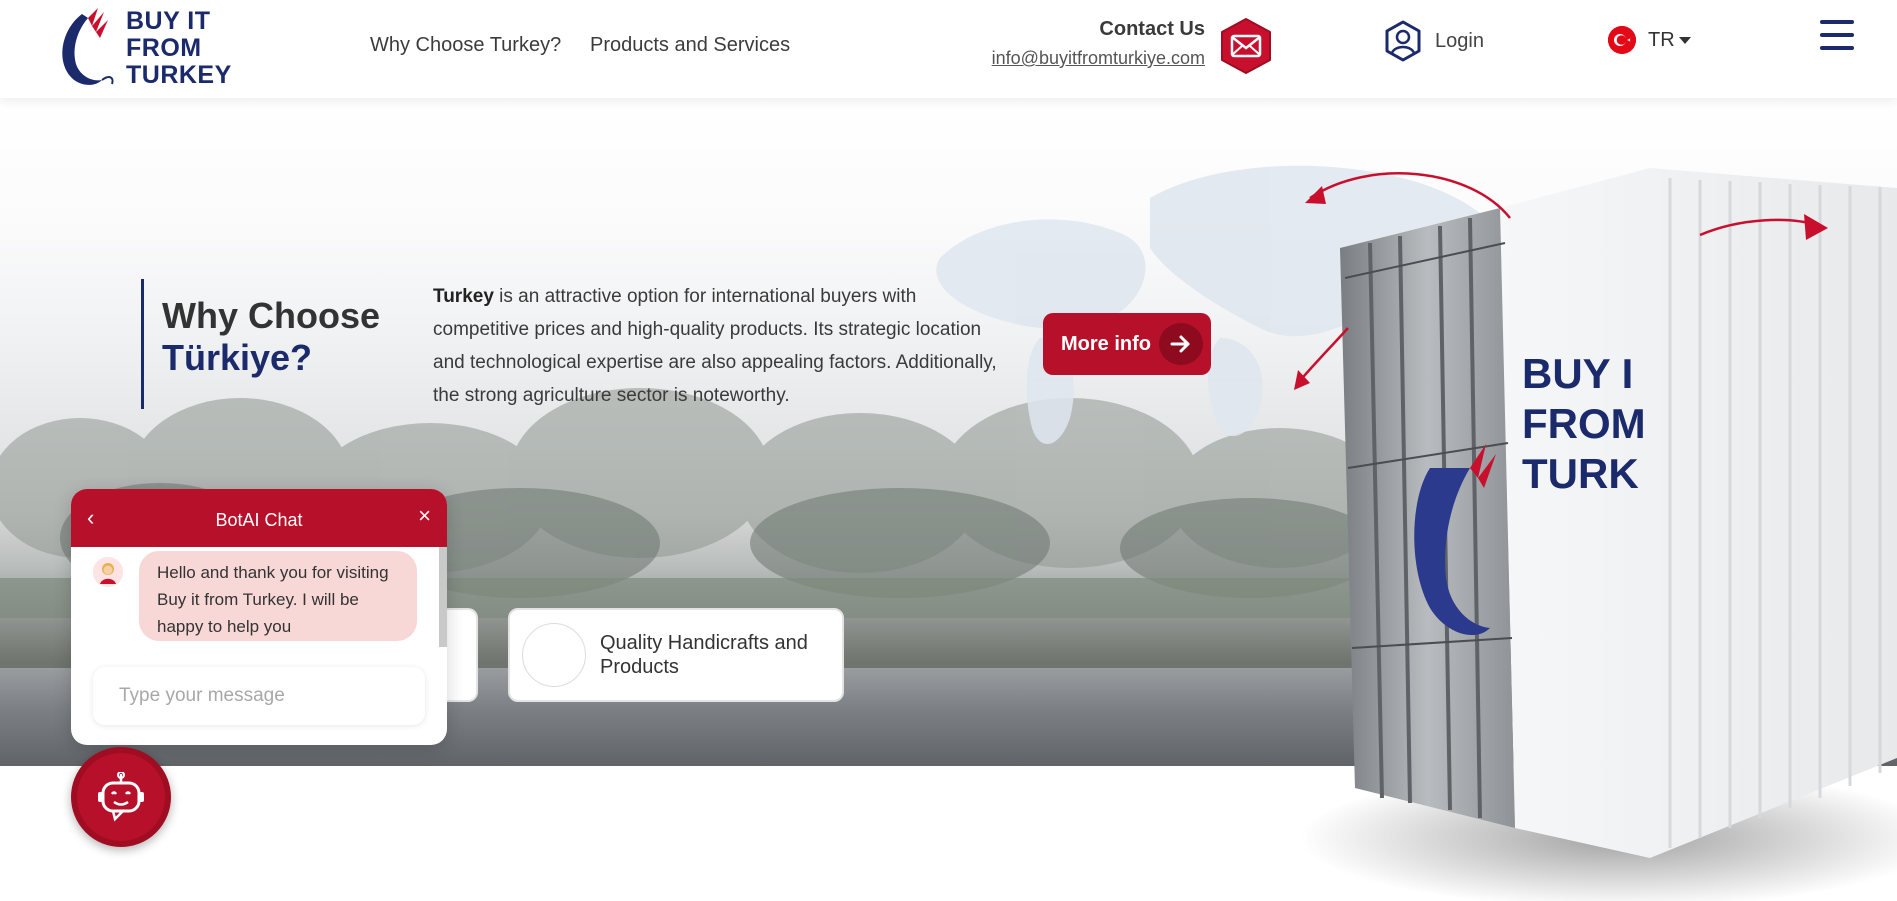  What do you see at coordinates (465, 45) in the screenshot?
I see `nav-why-choose-turkey: Why Choose Turkey?` at bounding box center [465, 45].